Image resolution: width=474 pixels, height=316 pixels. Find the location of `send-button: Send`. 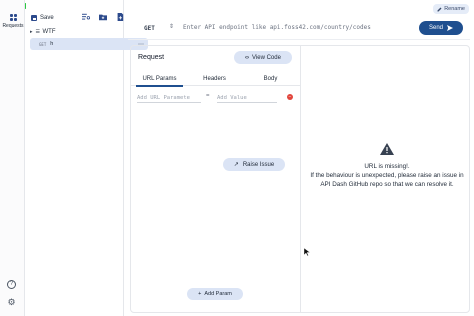

send-button: Send is located at coordinates (441, 28).